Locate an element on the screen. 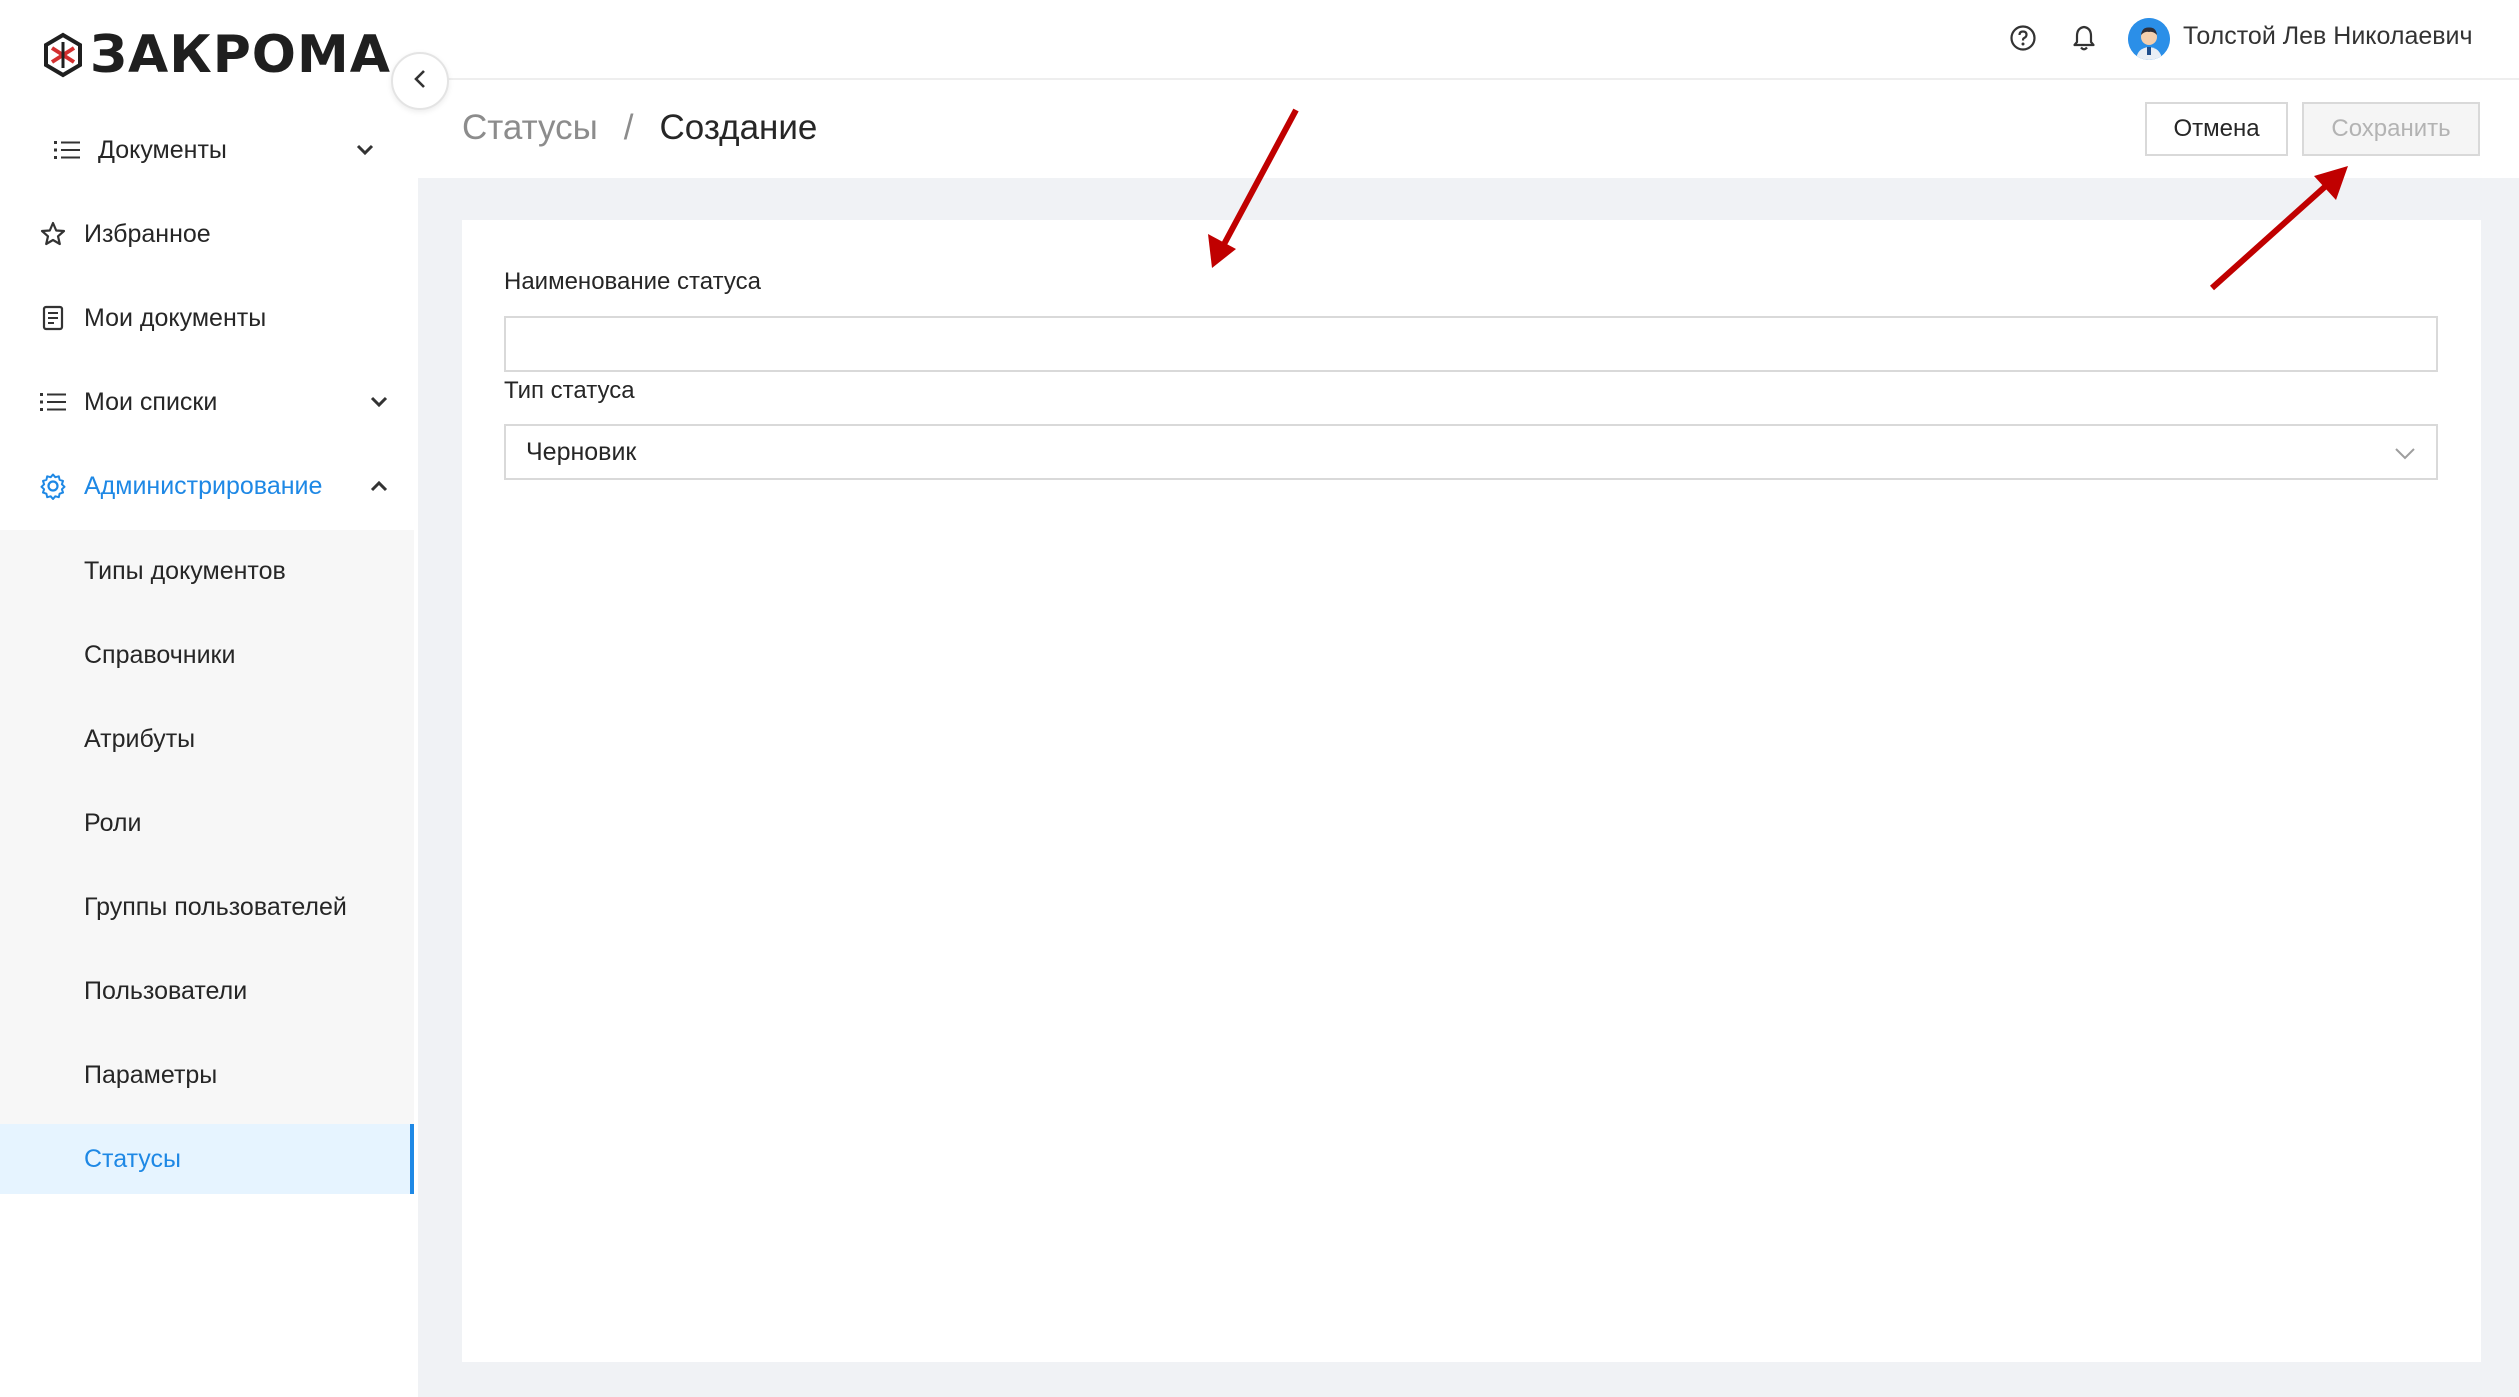 The image size is (2519, 1397). sidebar-item-my-lists: Мои списки is located at coordinates (207, 402).